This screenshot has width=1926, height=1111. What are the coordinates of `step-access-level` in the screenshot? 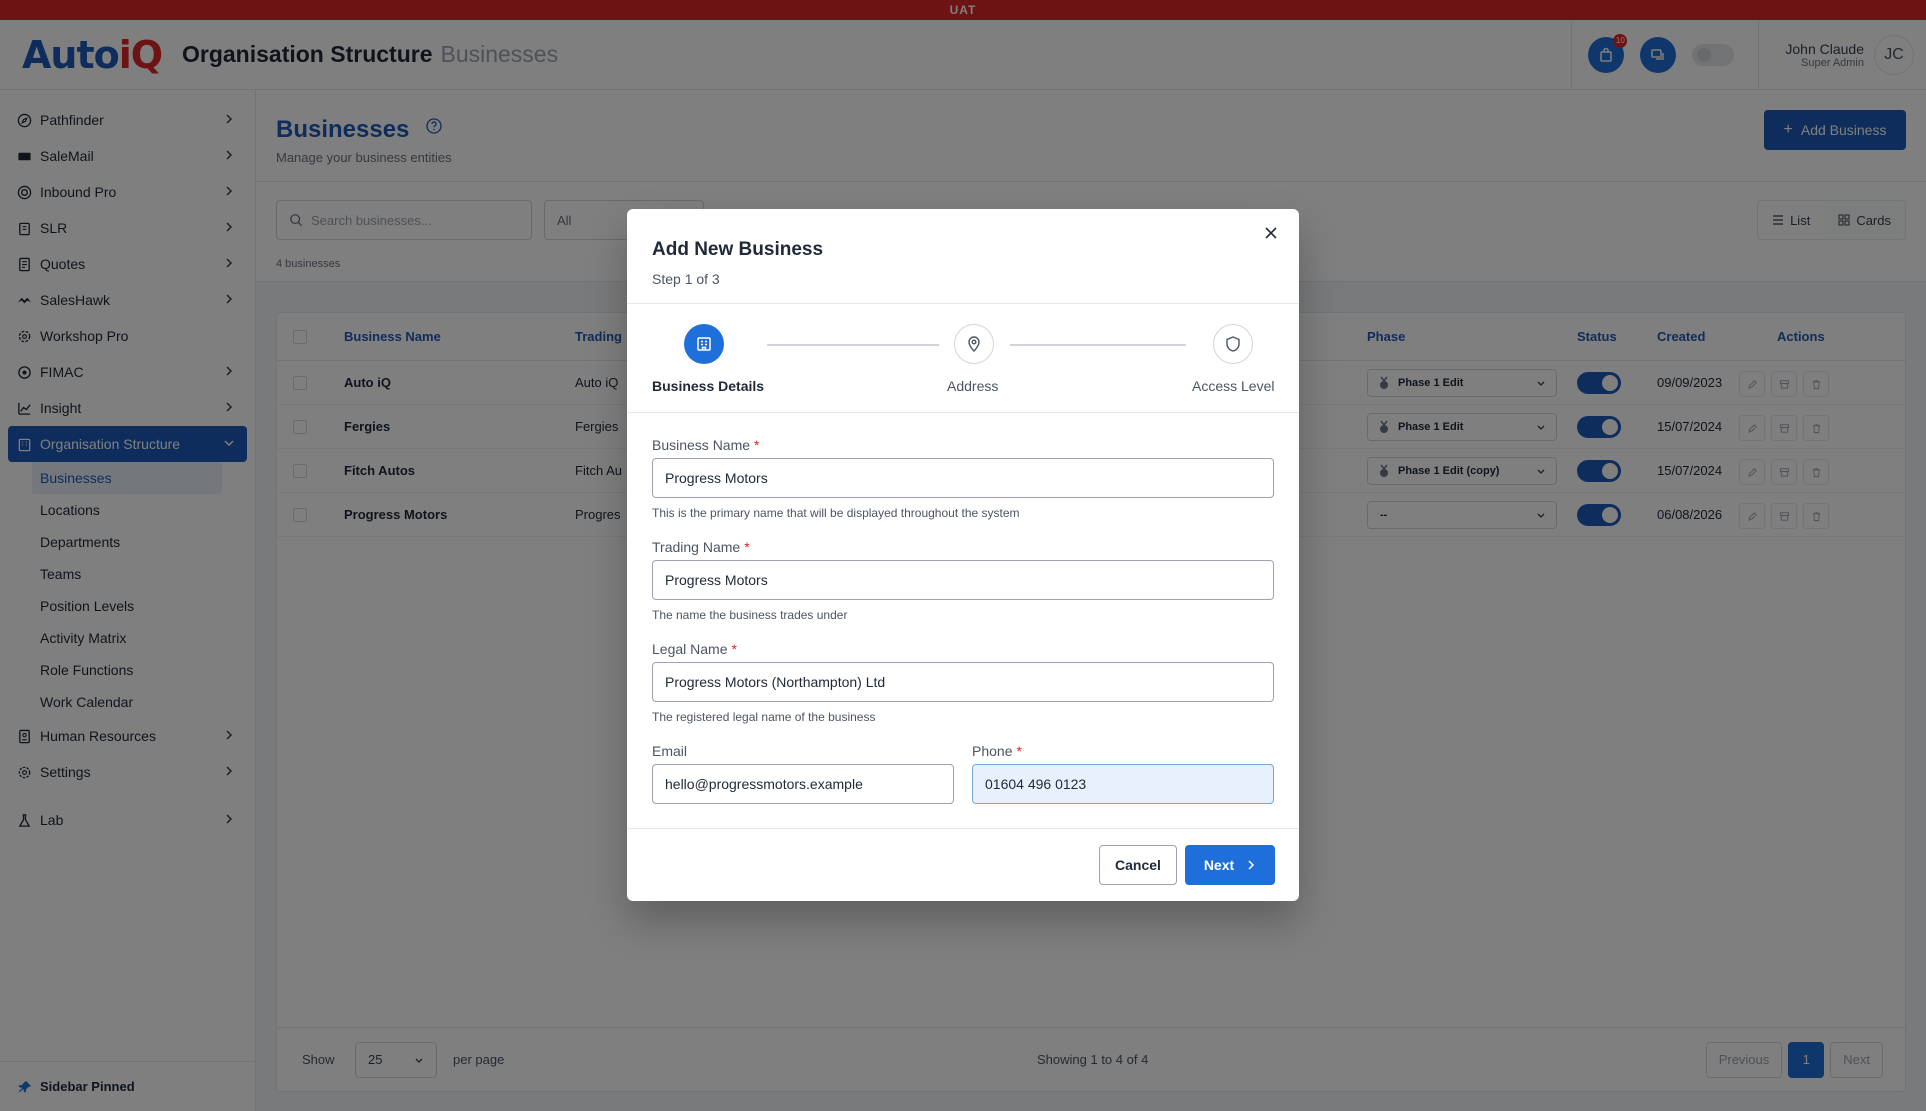 It's located at (1233, 344).